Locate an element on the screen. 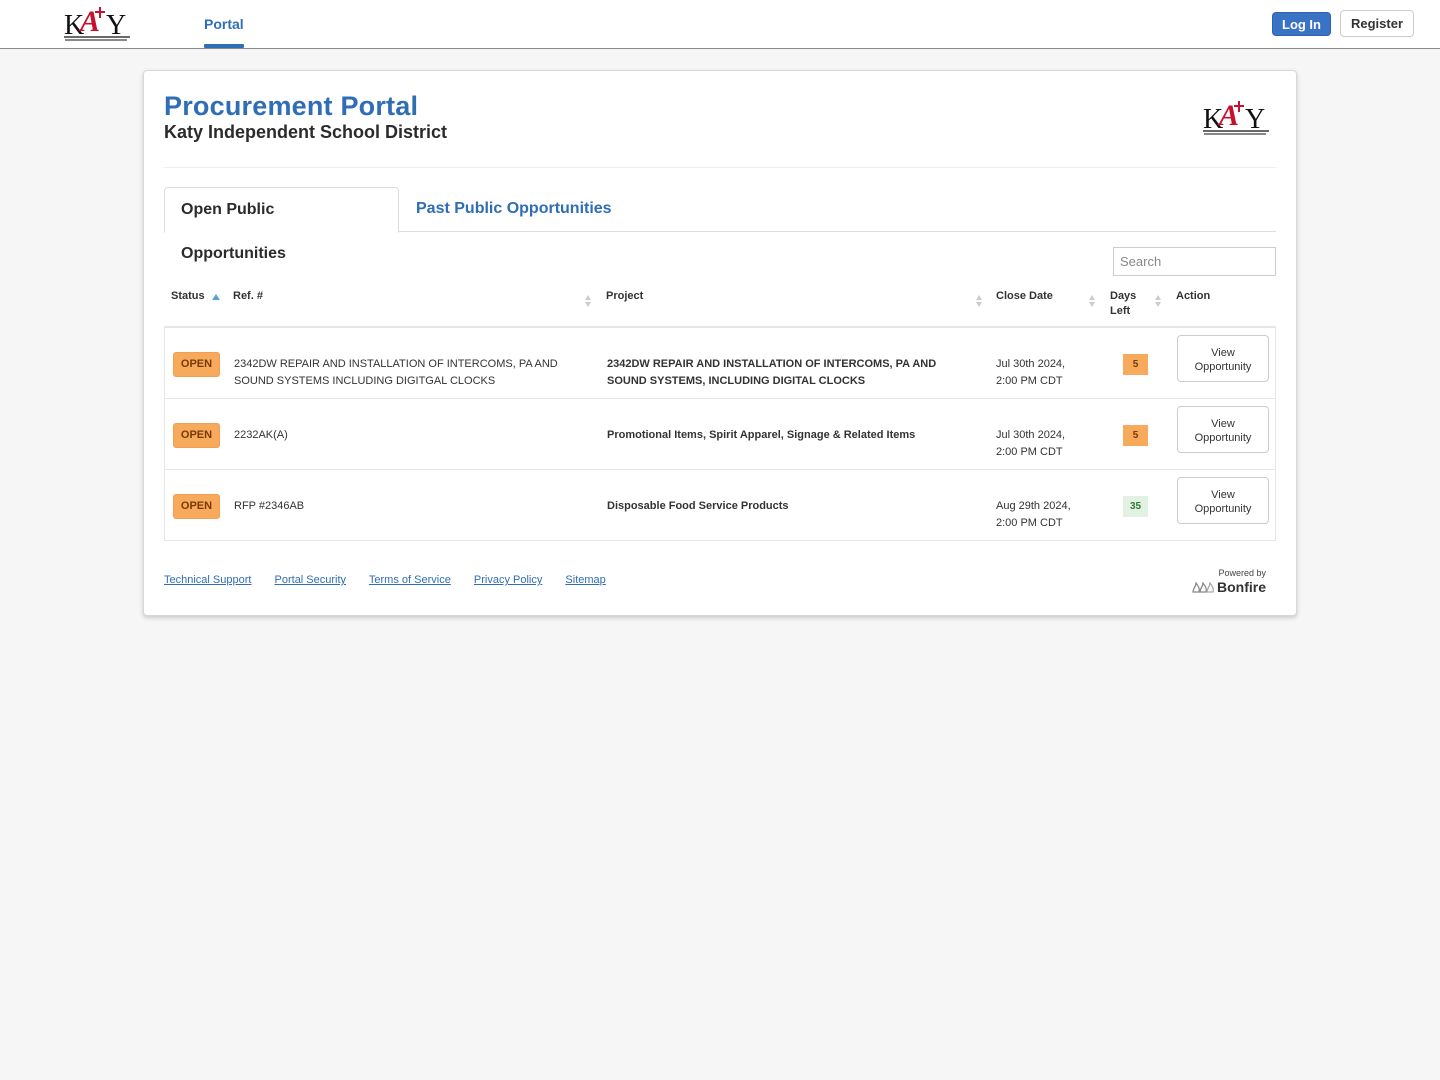  powered-by-bonfire: Powered by Bonfire is located at coordinates (1226, 582).